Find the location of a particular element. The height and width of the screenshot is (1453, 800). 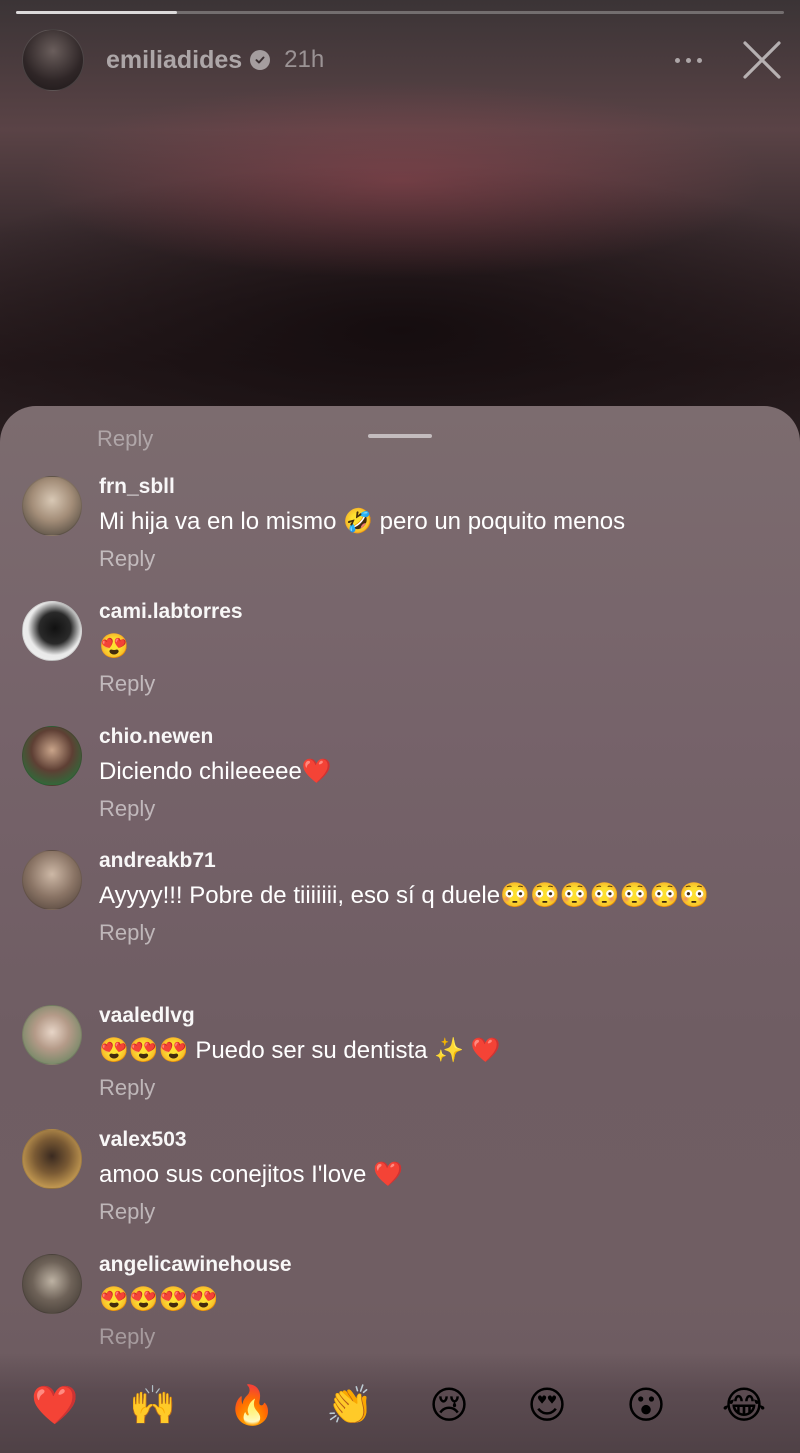

reaction-raised-hands-icon: 🙌 is located at coordinates (153, 1405).